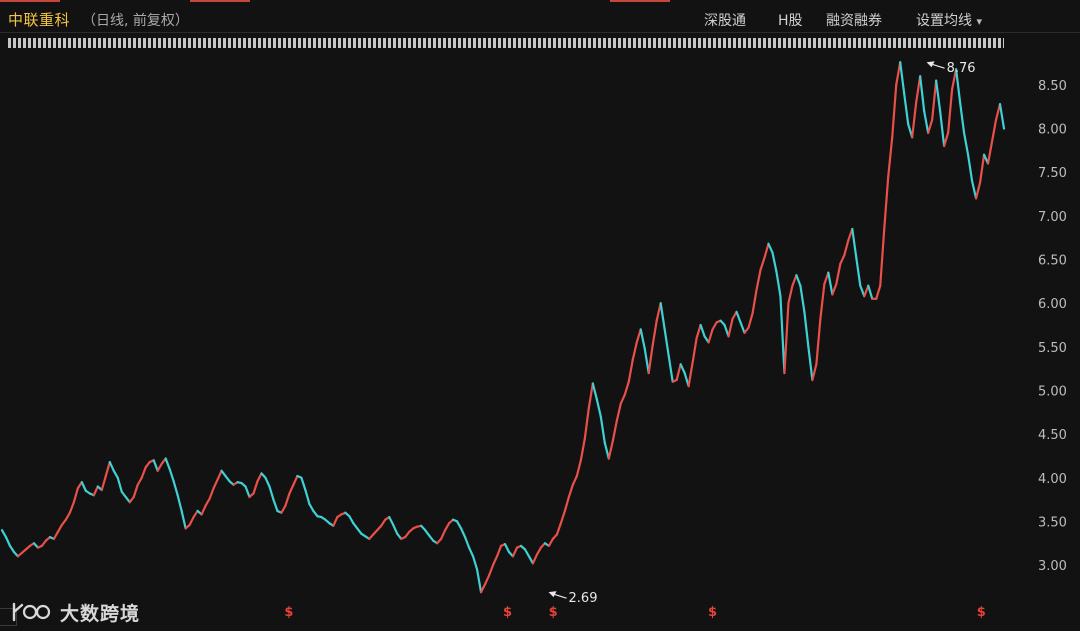  Describe the element at coordinates (1052, 348) in the screenshot. I see `price-tick-label: 5.50` at that location.